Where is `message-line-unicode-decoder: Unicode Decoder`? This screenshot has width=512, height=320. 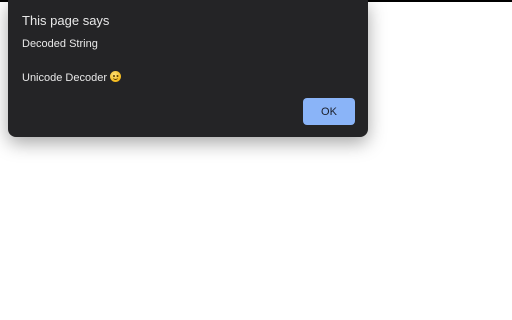 message-line-unicode-decoder: Unicode Decoder is located at coordinates (71, 77).